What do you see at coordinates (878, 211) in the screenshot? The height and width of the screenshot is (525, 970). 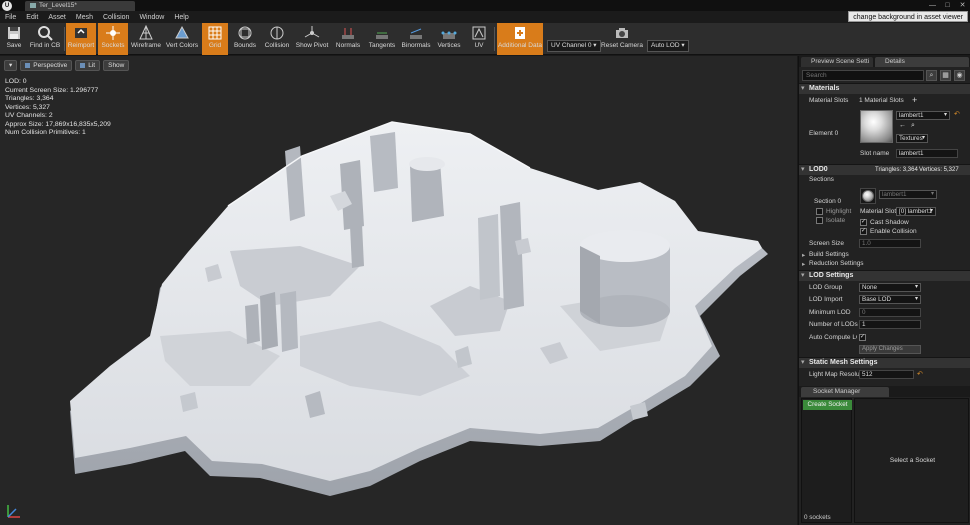 I see `material-slot-label: Material Slot` at bounding box center [878, 211].